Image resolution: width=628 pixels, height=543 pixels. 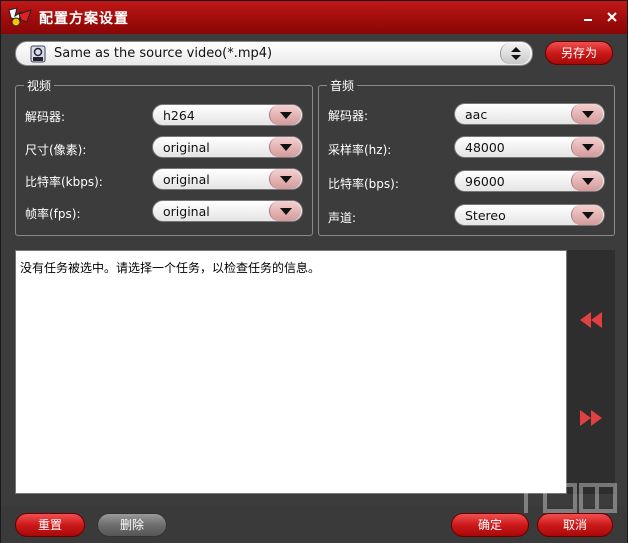 I want to click on audio-group-title: 音频, so click(x=342, y=85).